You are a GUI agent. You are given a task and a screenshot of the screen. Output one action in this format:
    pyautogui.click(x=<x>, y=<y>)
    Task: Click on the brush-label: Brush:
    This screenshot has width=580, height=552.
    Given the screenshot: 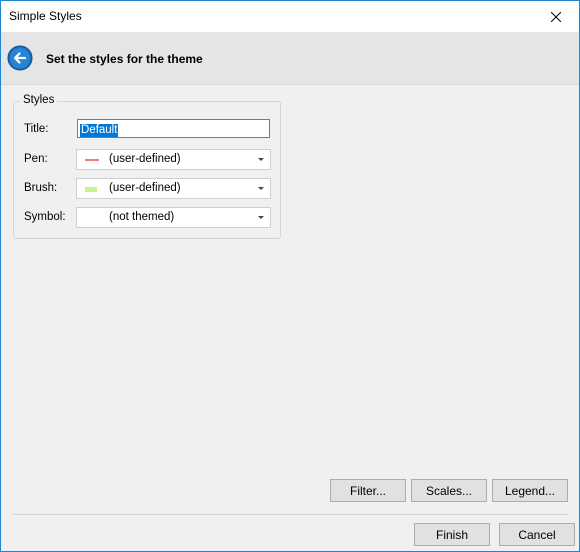 What is the action you would take?
    pyautogui.click(x=41, y=188)
    